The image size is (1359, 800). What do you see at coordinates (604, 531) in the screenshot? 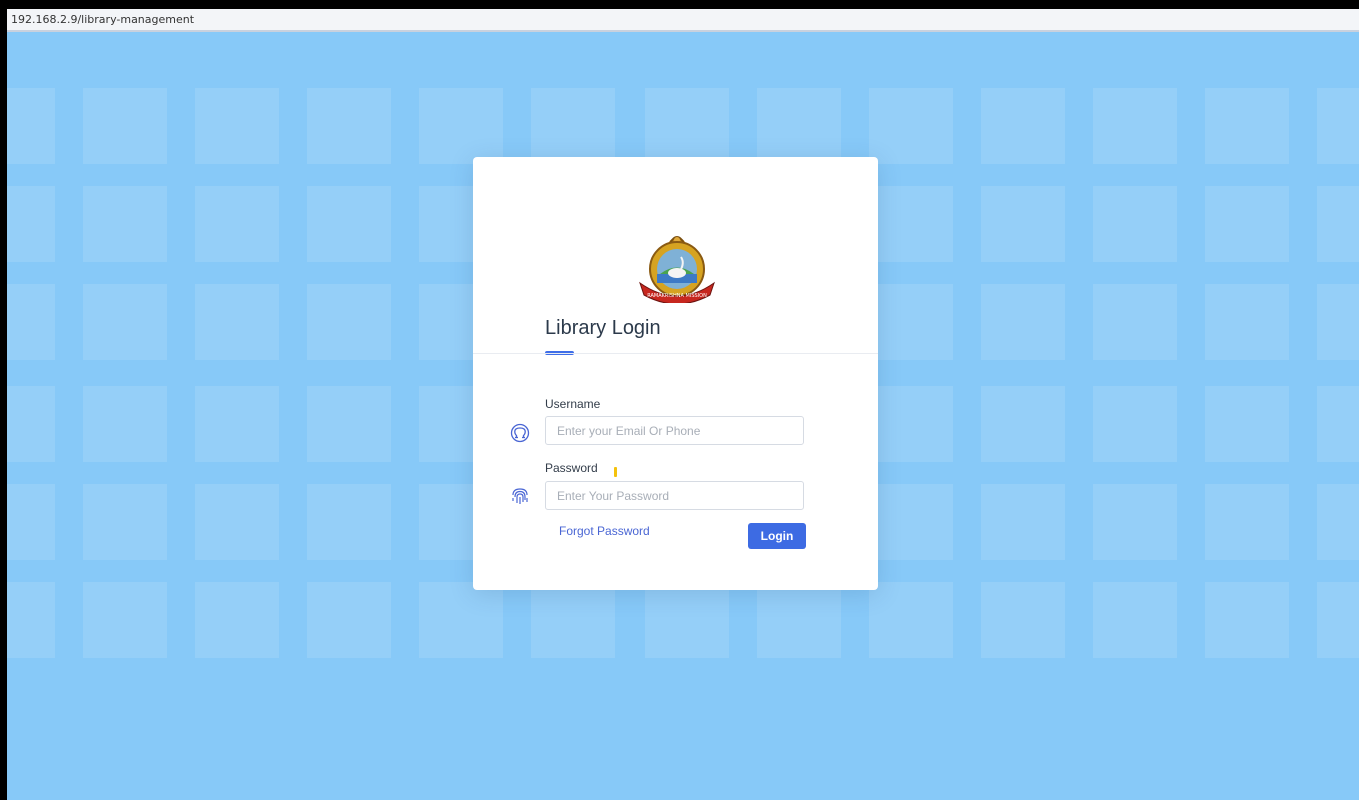
I see `forgot-password-link: Forgot Password` at bounding box center [604, 531].